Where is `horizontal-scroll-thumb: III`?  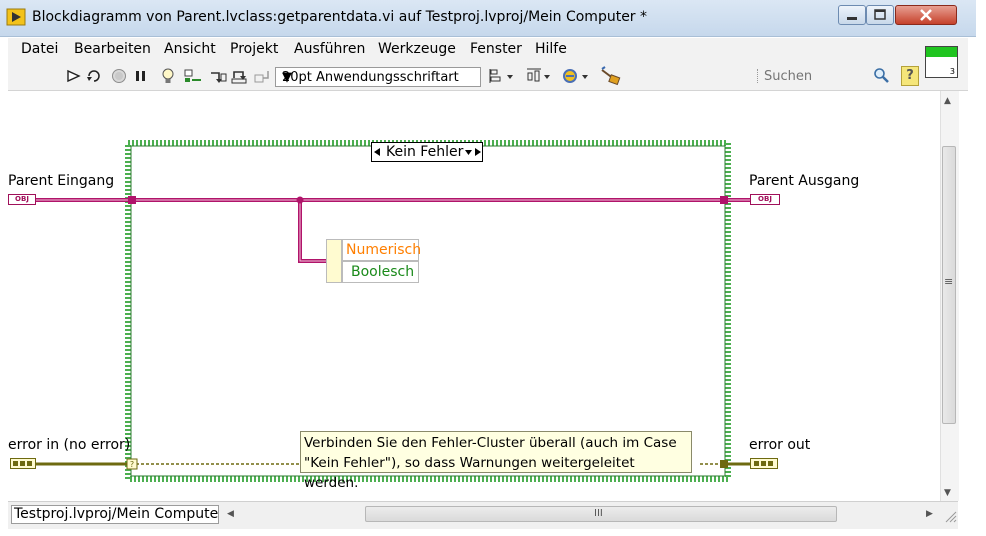
horizontal-scroll-thumb: III is located at coordinates (601, 514).